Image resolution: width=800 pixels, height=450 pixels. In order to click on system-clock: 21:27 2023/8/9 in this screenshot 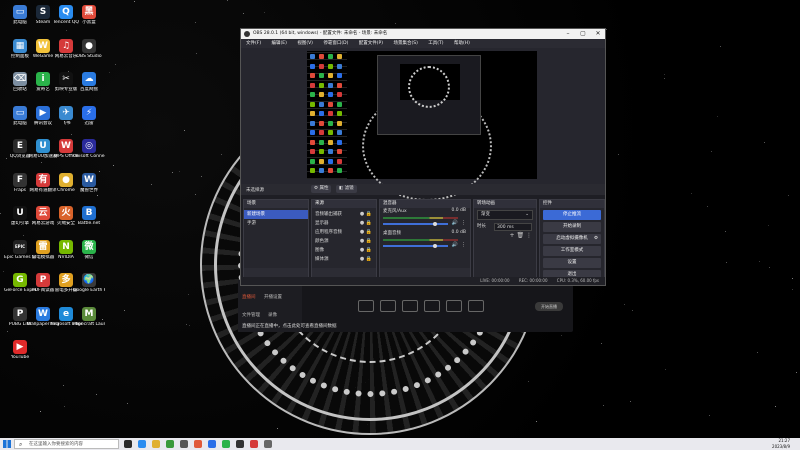, I will do `click(781, 443)`.